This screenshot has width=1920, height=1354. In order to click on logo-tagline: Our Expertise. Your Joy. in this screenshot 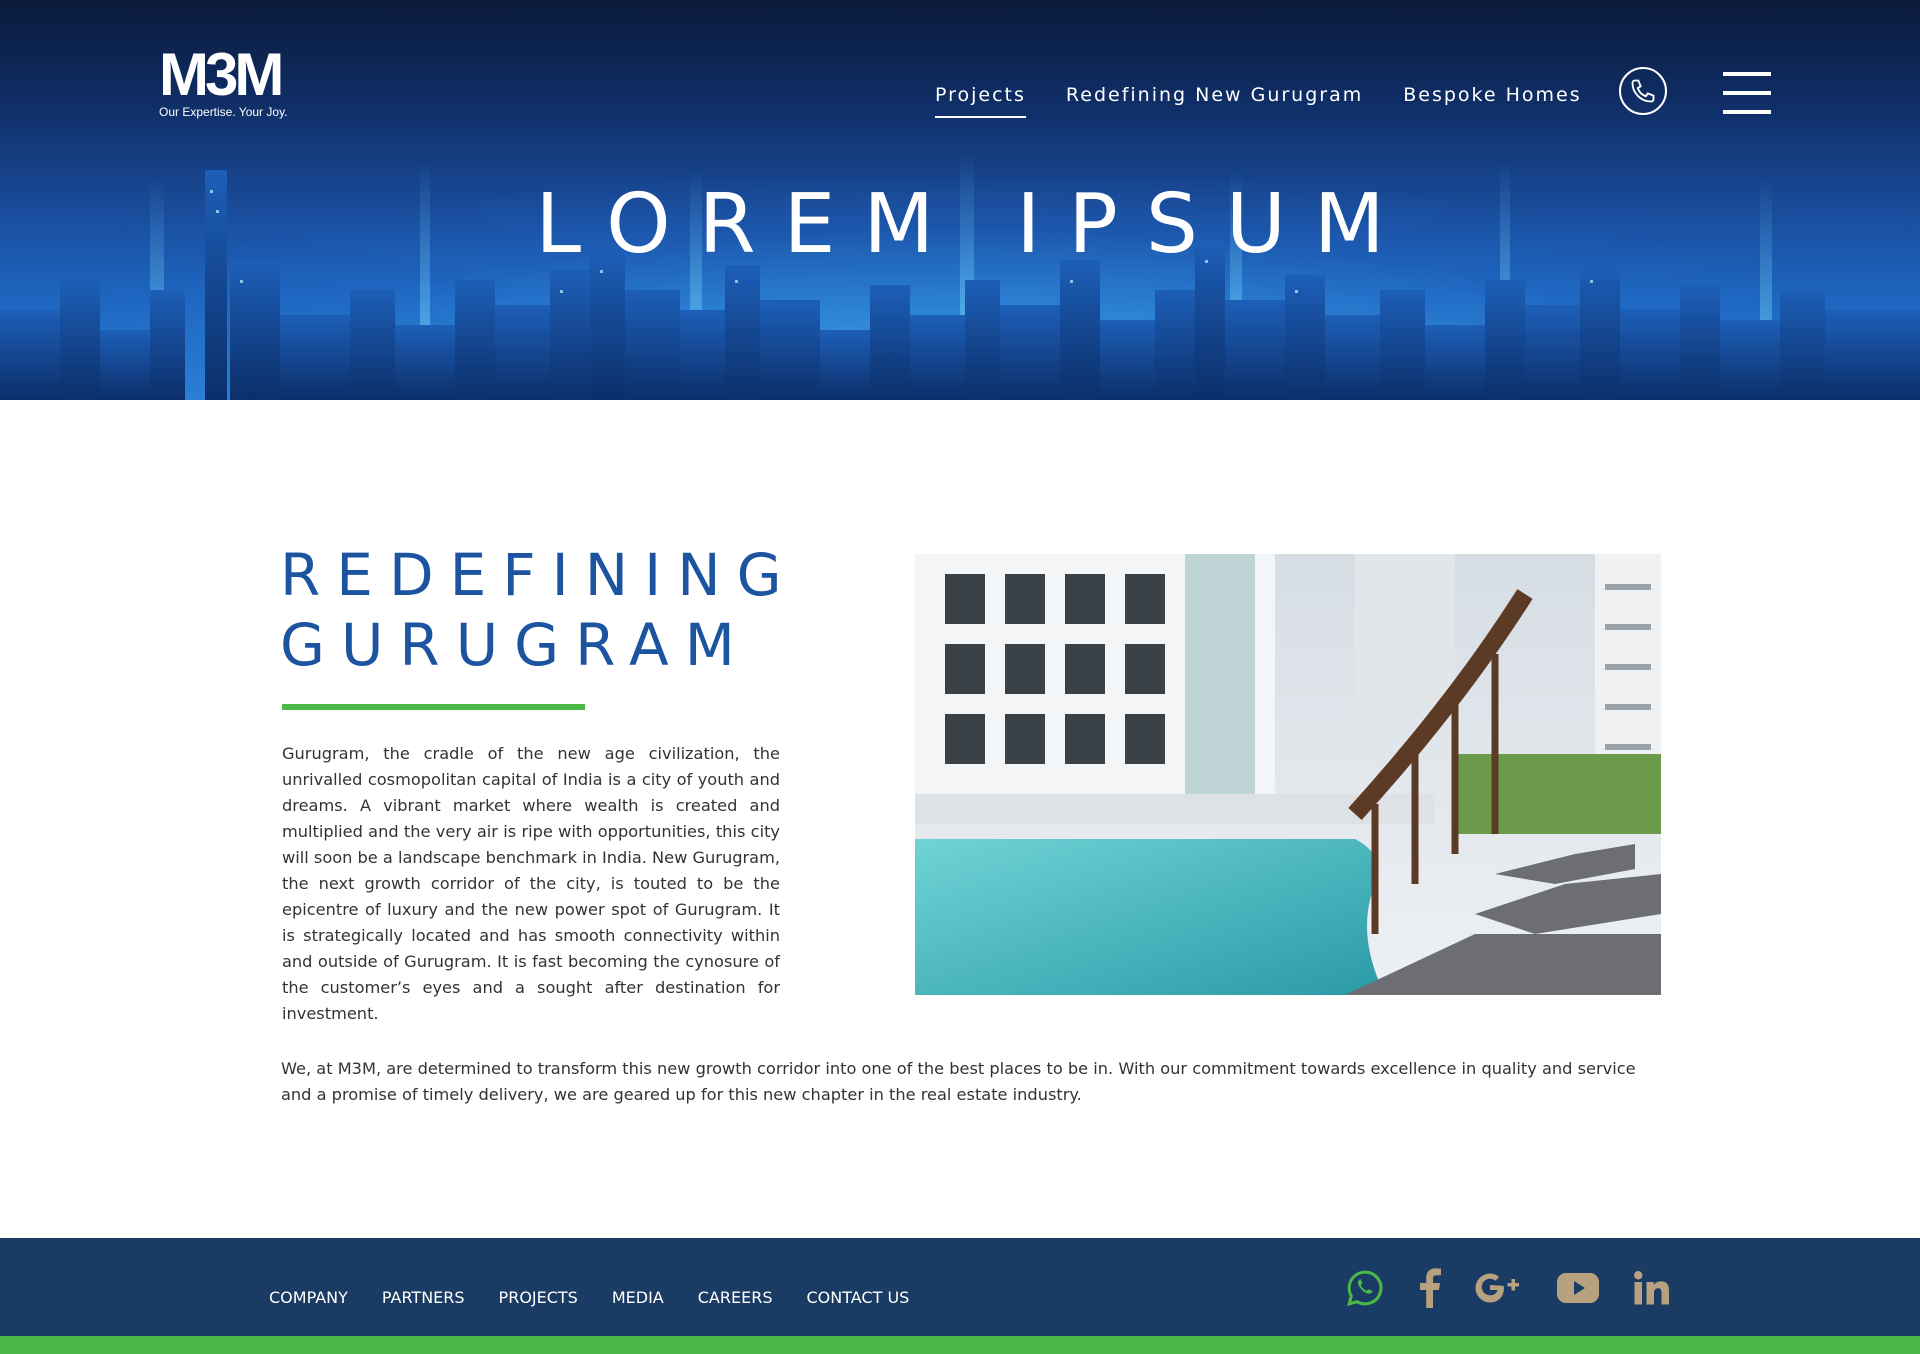, I will do `click(223, 112)`.